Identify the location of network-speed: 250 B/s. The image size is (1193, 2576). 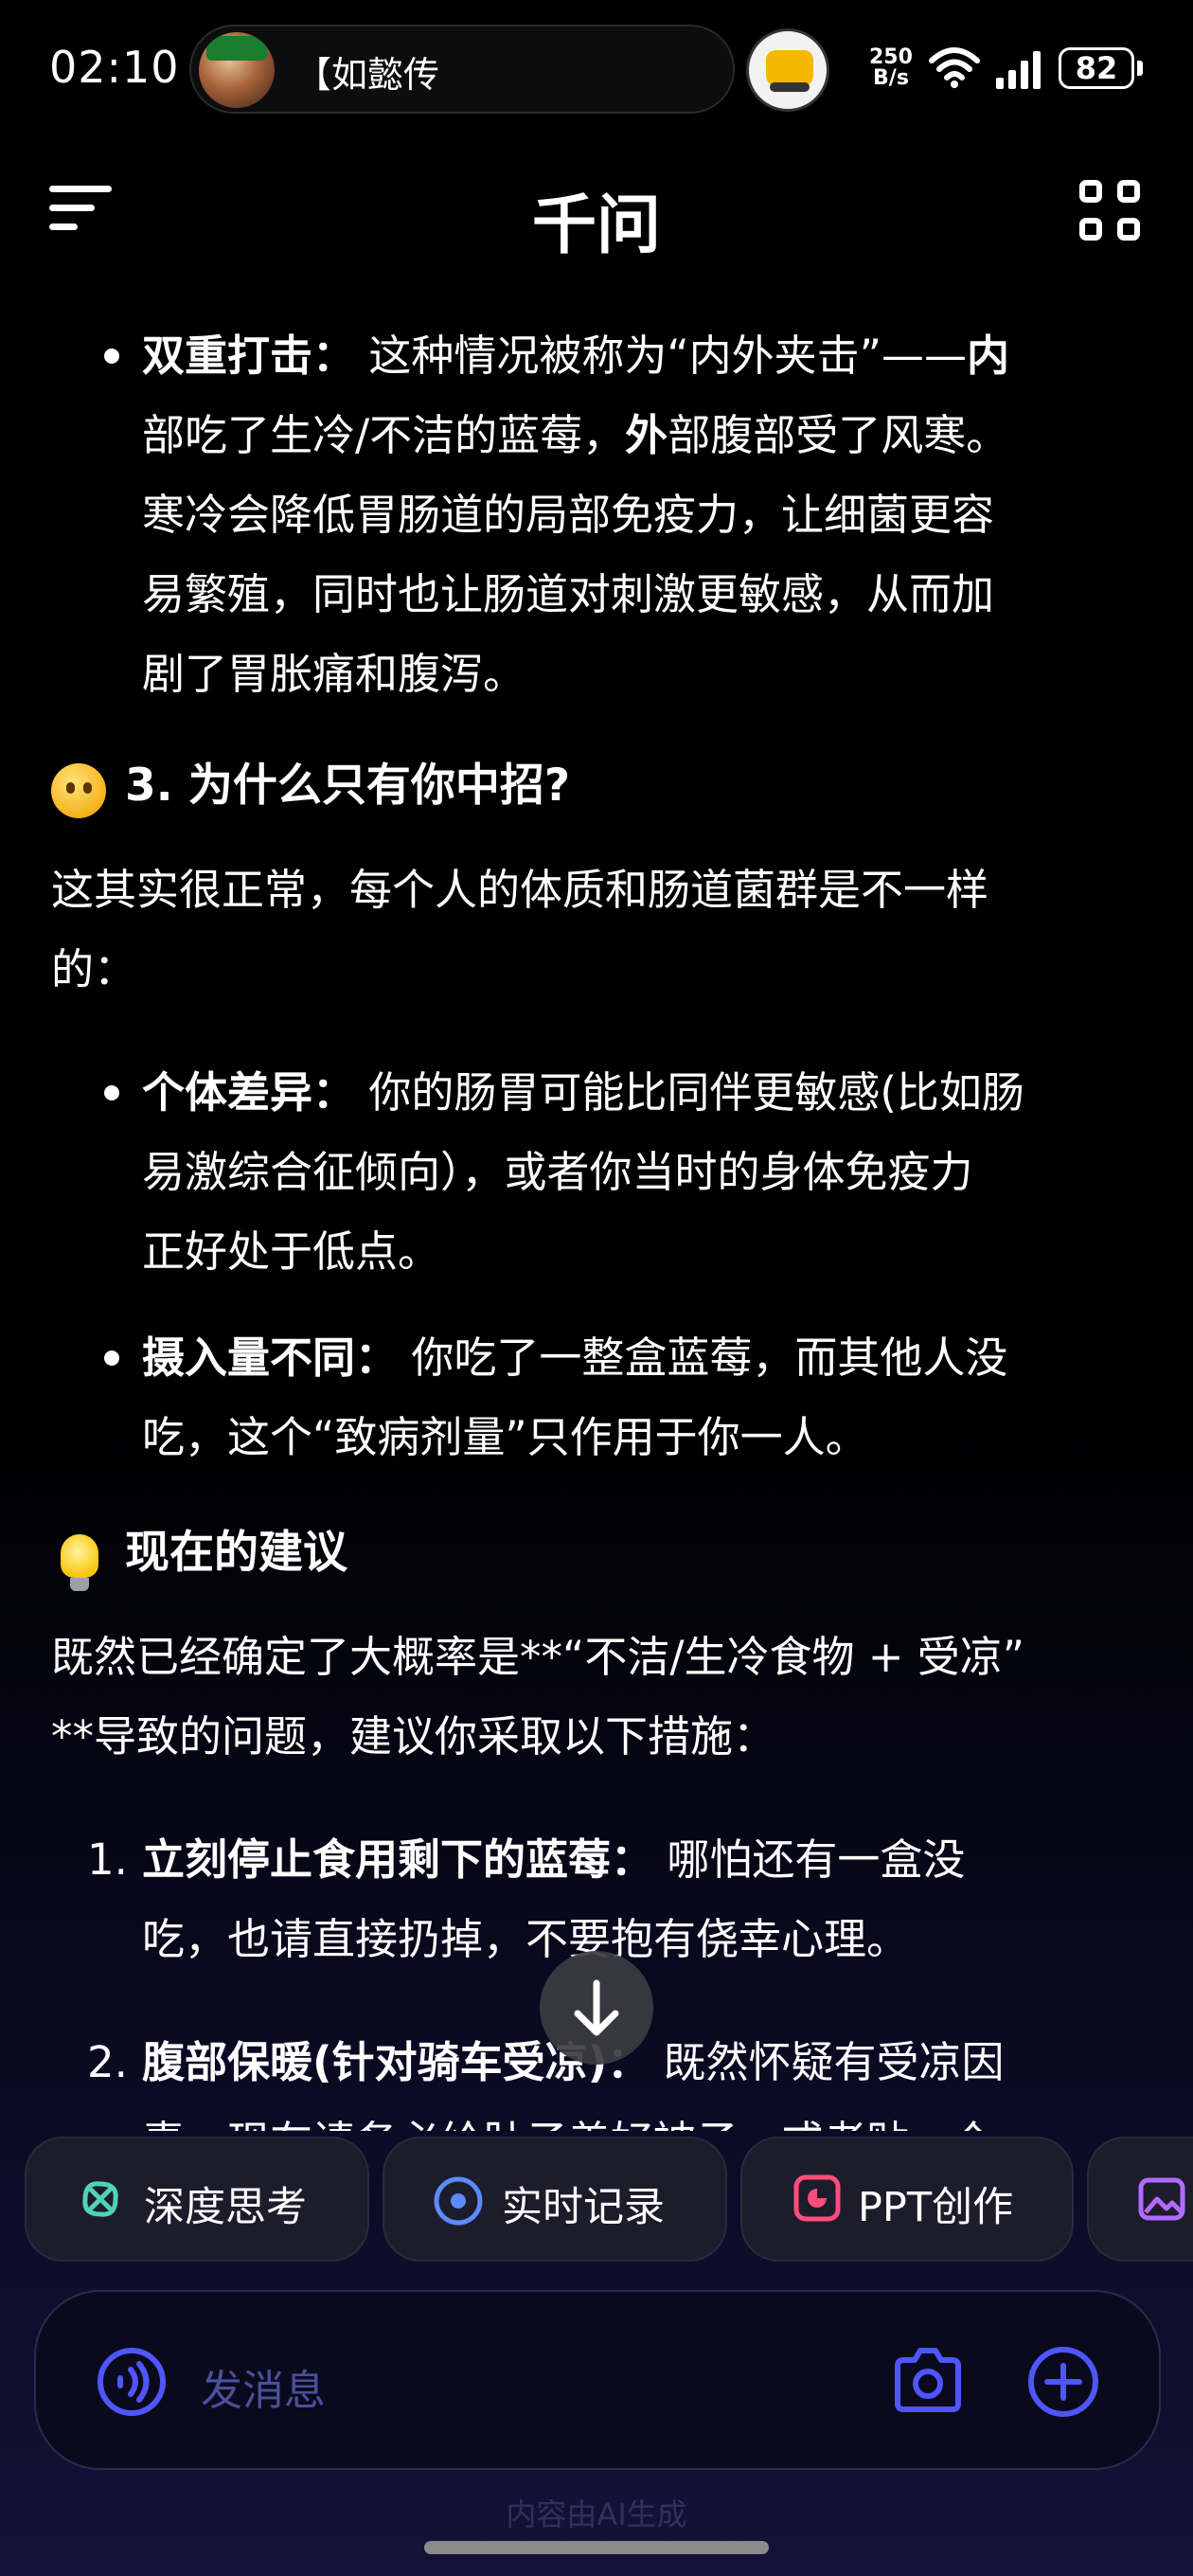
(891, 68).